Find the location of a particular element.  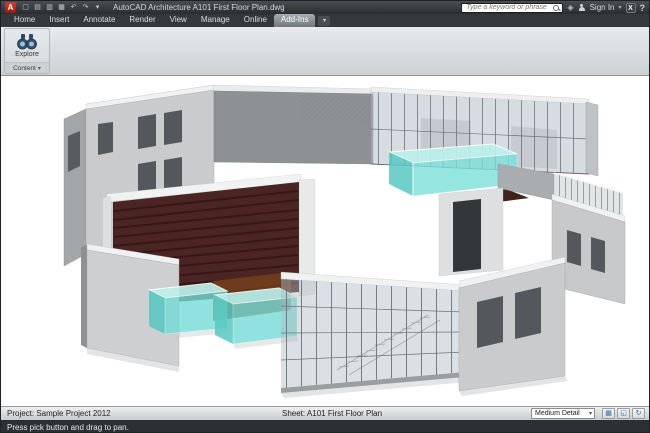

redo-icon: ↷ is located at coordinates (85, 7).